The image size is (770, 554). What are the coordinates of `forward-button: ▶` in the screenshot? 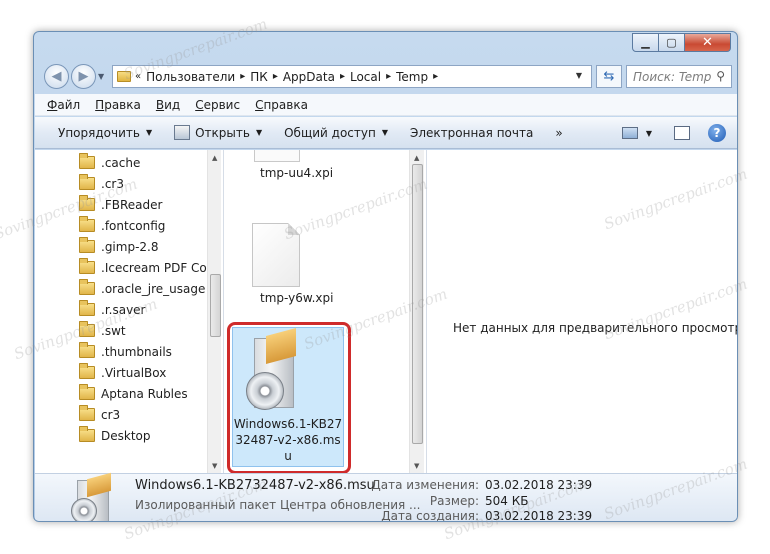 It's located at (83, 76).